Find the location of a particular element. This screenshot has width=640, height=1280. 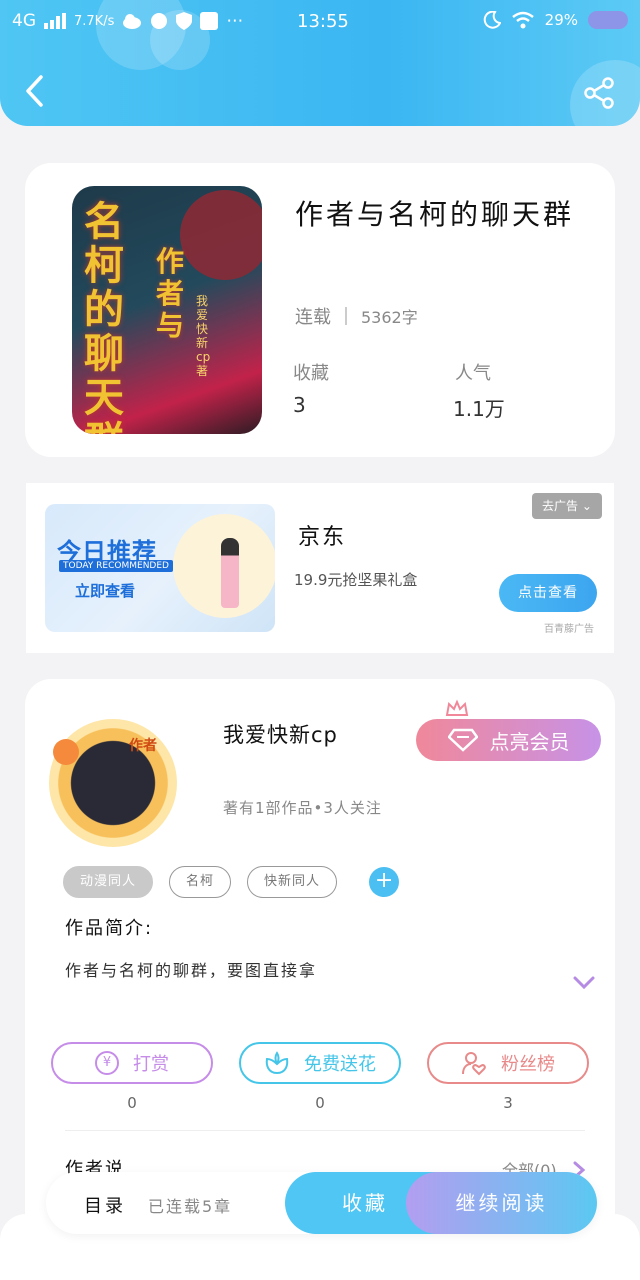

meta-divider is located at coordinates (346, 316).